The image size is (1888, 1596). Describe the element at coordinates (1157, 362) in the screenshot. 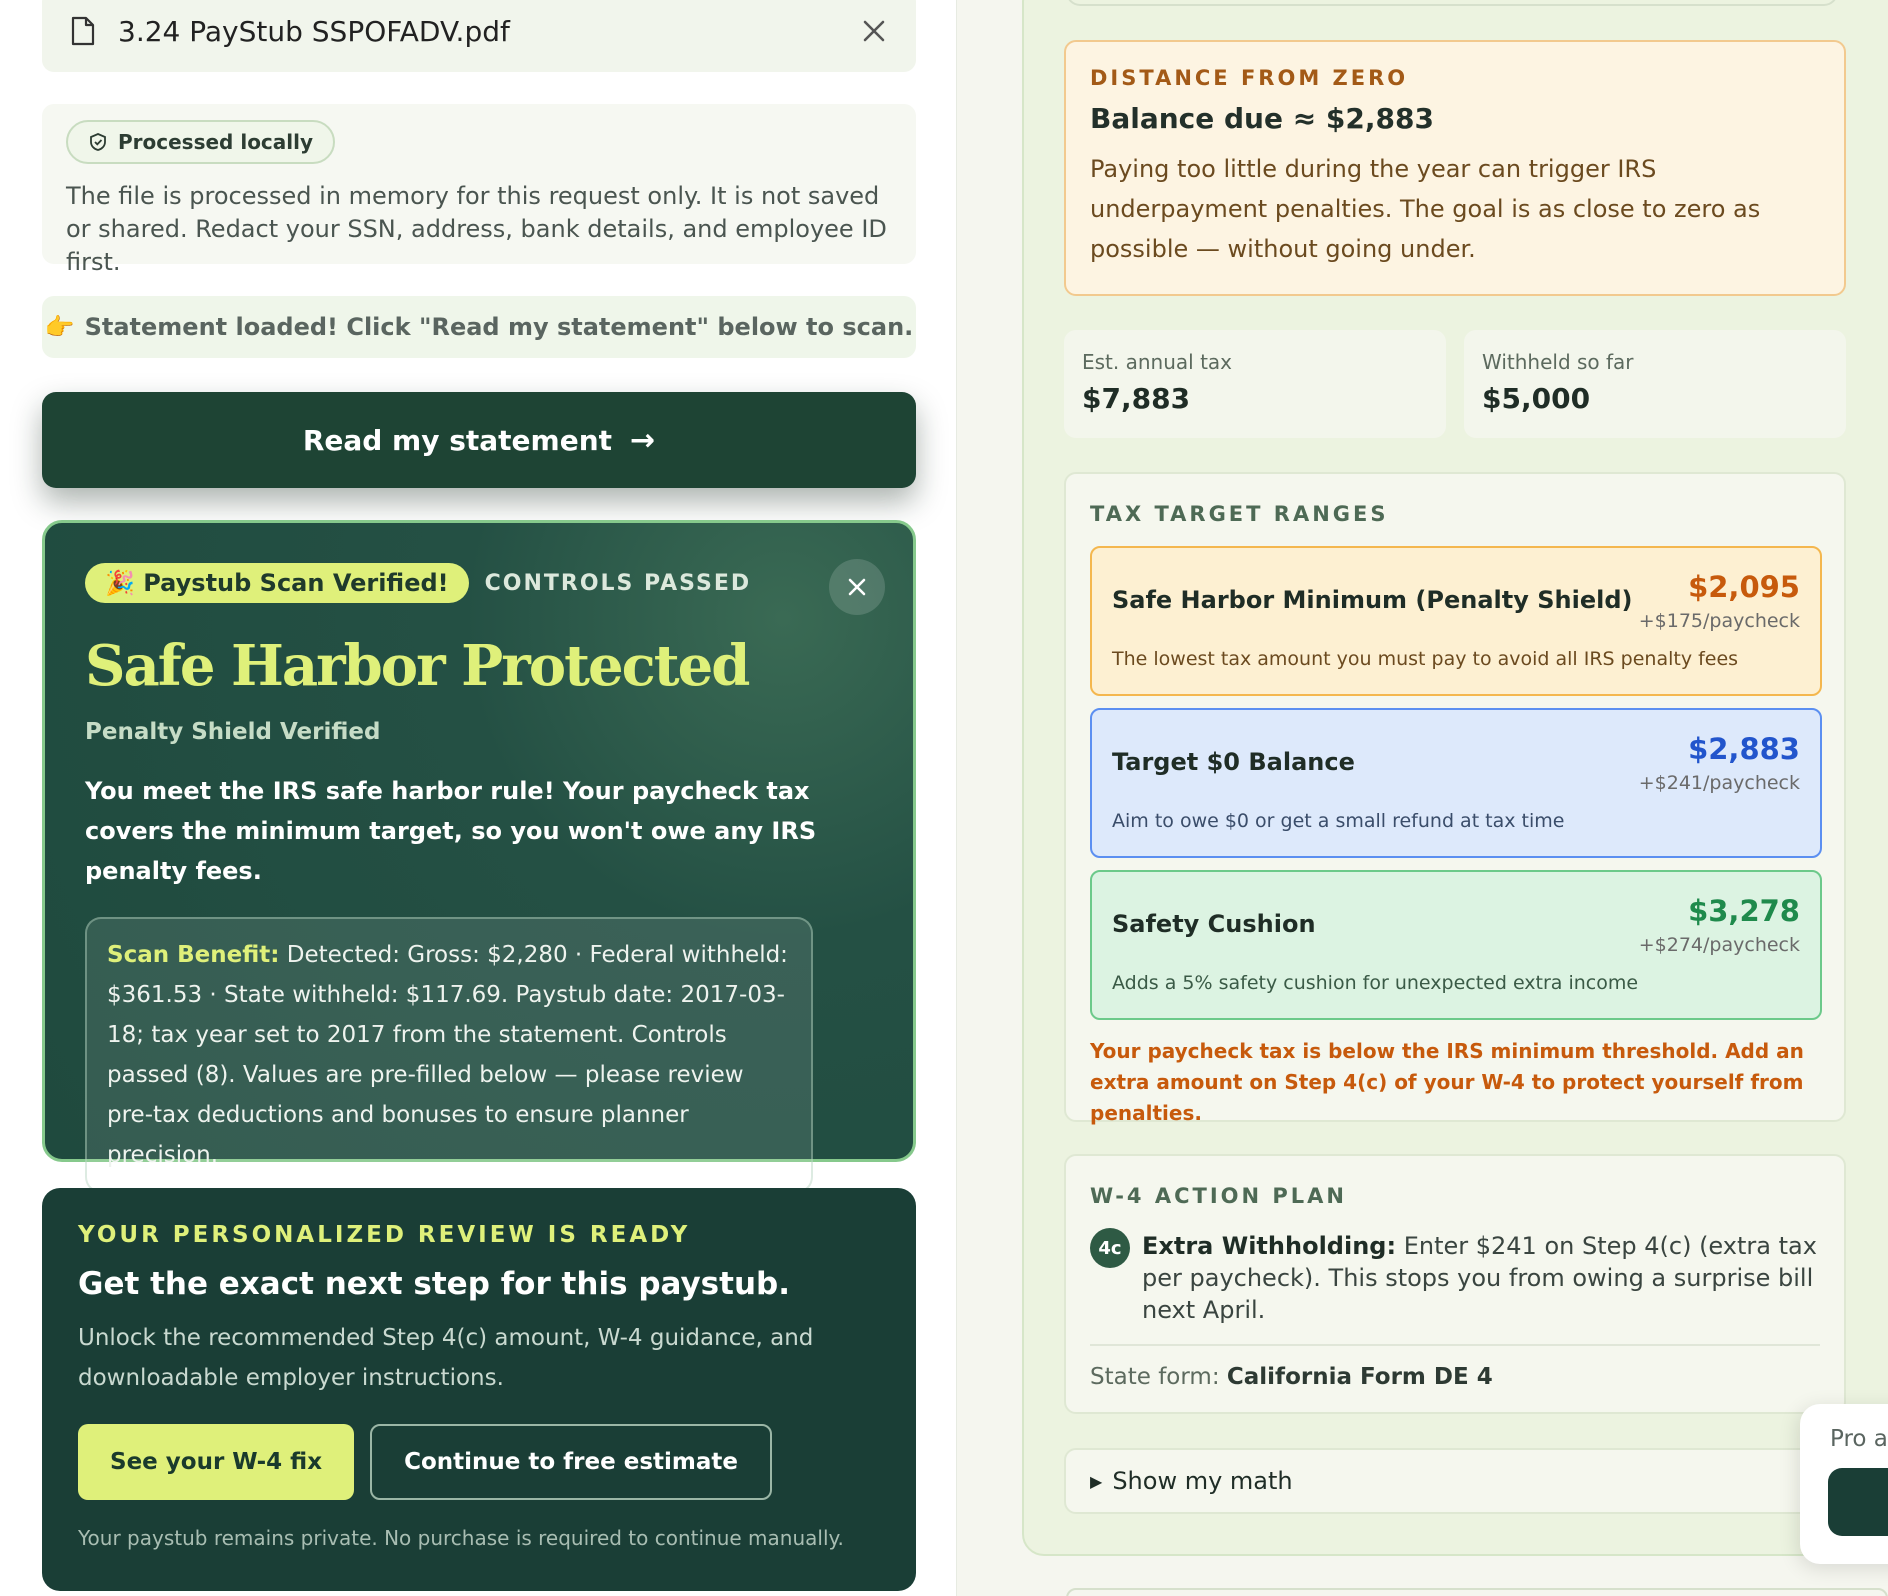

I see `stat-label: Est. annual tax` at that location.